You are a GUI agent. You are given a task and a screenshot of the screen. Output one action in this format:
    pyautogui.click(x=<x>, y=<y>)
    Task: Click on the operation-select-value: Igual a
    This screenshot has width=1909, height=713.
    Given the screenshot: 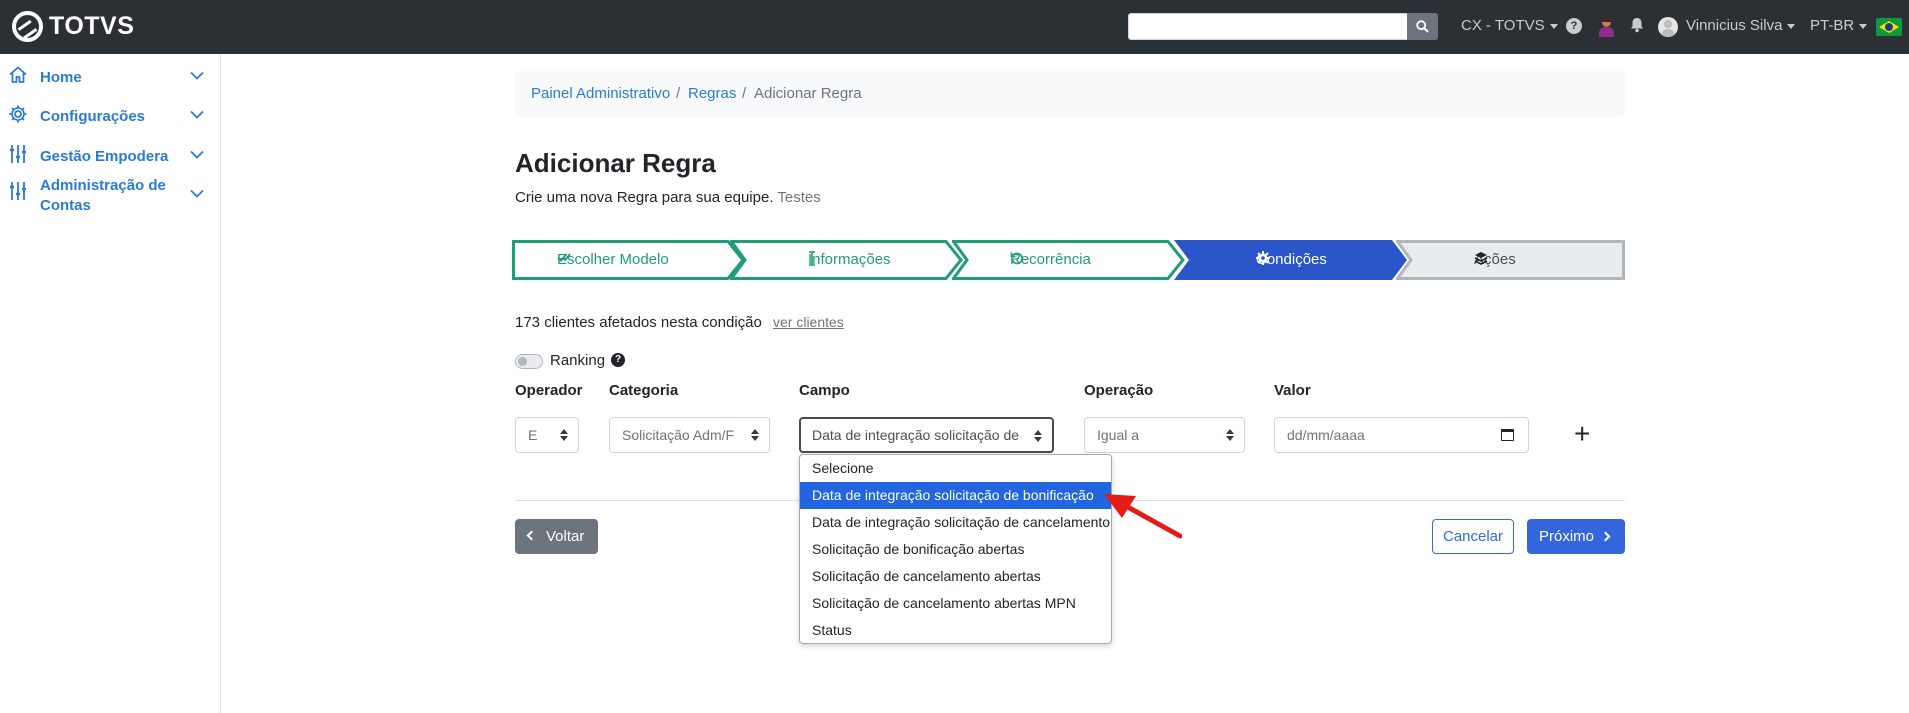 What is the action you would take?
    pyautogui.click(x=1118, y=435)
    